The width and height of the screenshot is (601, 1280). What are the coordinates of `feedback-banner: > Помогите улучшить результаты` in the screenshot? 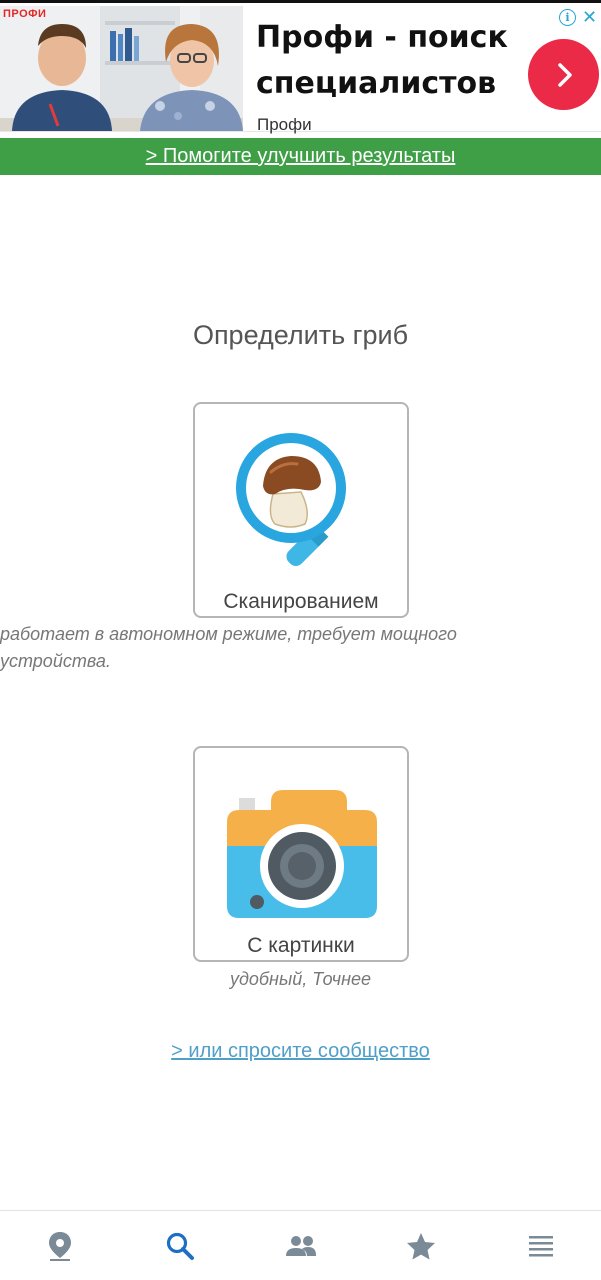 It's located at (300, 156).